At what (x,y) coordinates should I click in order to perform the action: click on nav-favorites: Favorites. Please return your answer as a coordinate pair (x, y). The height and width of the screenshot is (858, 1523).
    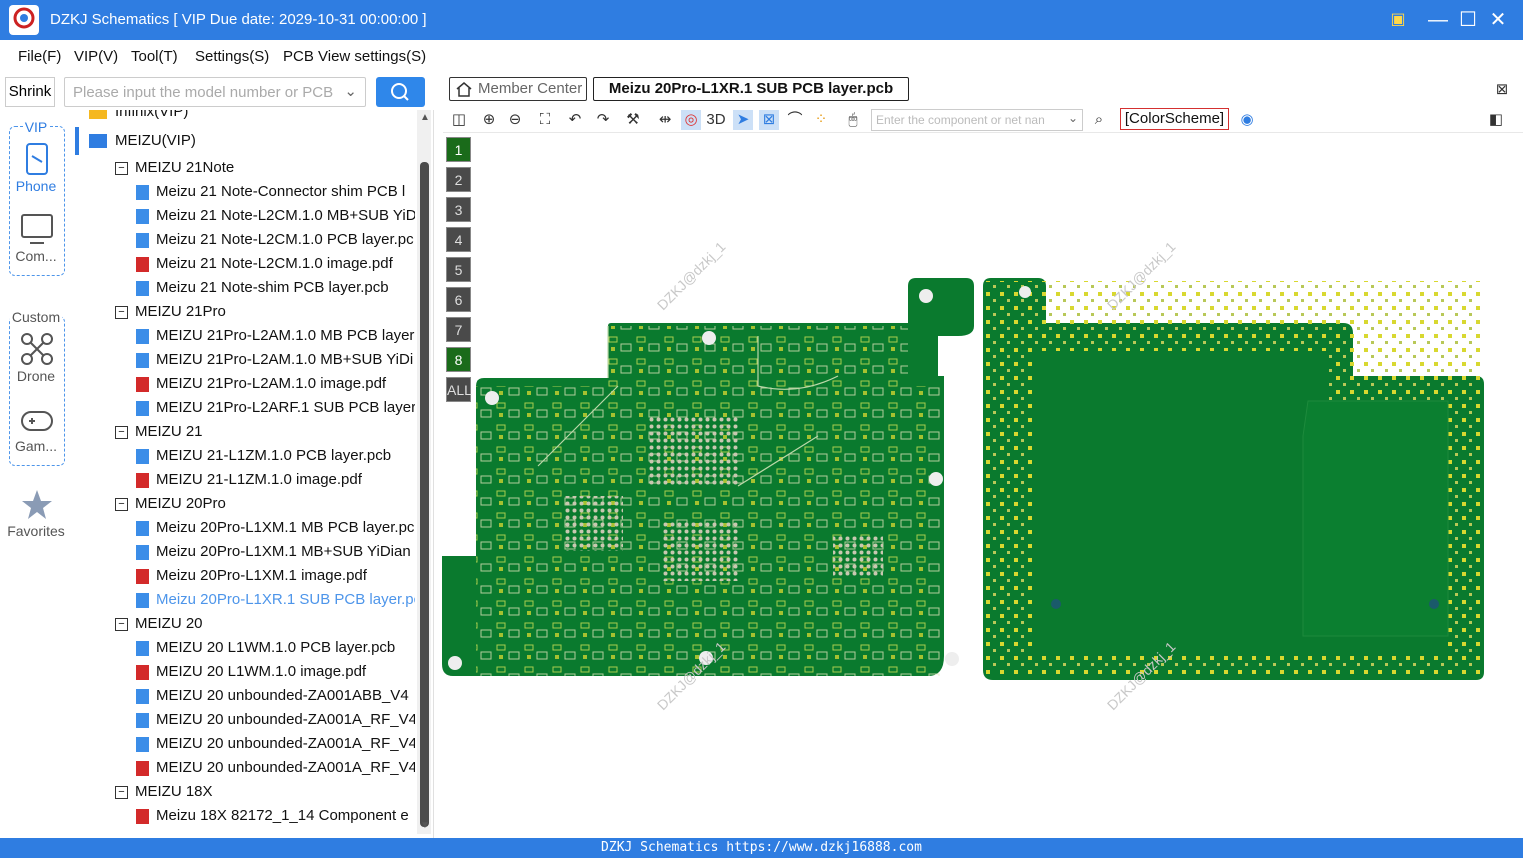
    Looking at the image, I should click on (36, 531).